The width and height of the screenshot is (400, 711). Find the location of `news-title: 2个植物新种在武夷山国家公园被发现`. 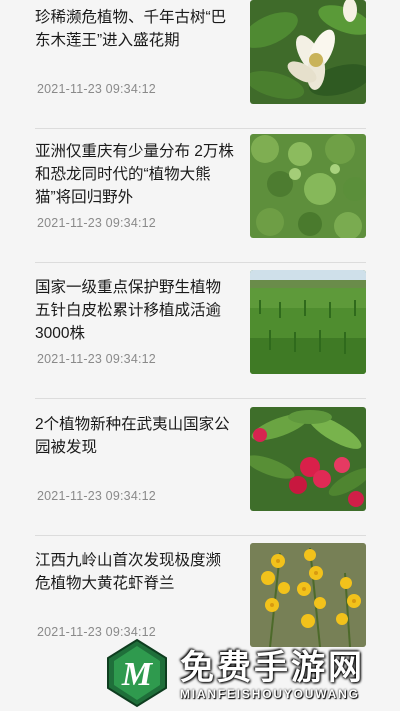

news-title: 2个植物新种在武夷山国家公园被发现 is located at coordinates (135, 436).